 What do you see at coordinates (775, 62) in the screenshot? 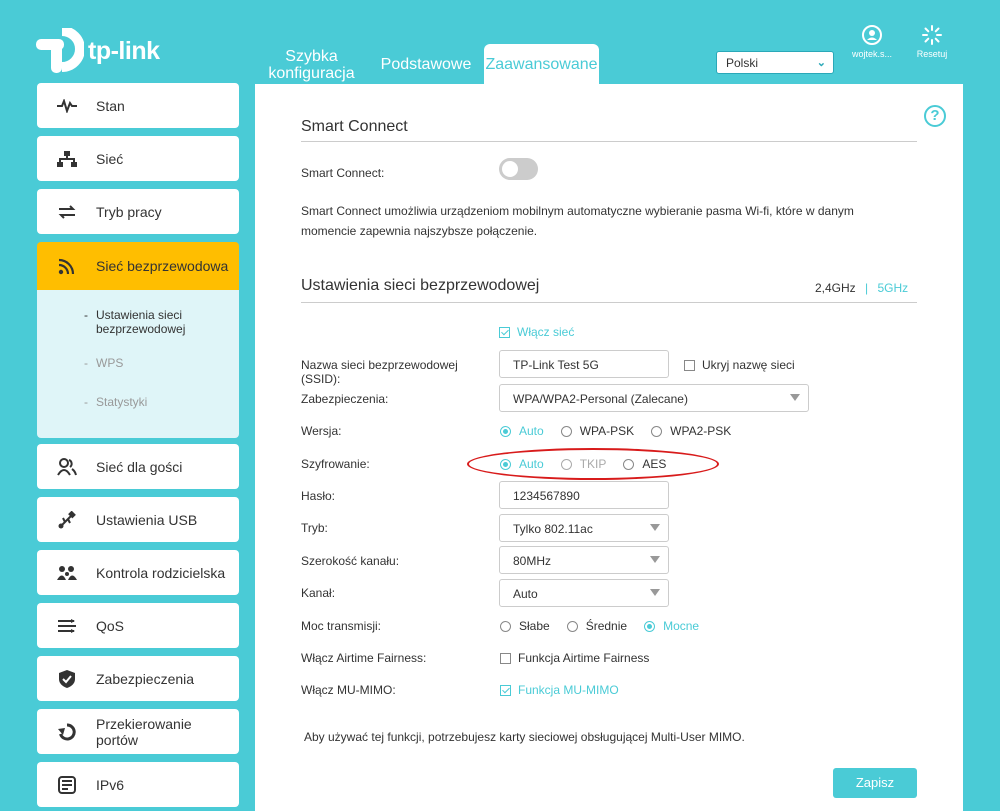
I see `language-select: Polski ⌄` at bounding box center [775, 62].